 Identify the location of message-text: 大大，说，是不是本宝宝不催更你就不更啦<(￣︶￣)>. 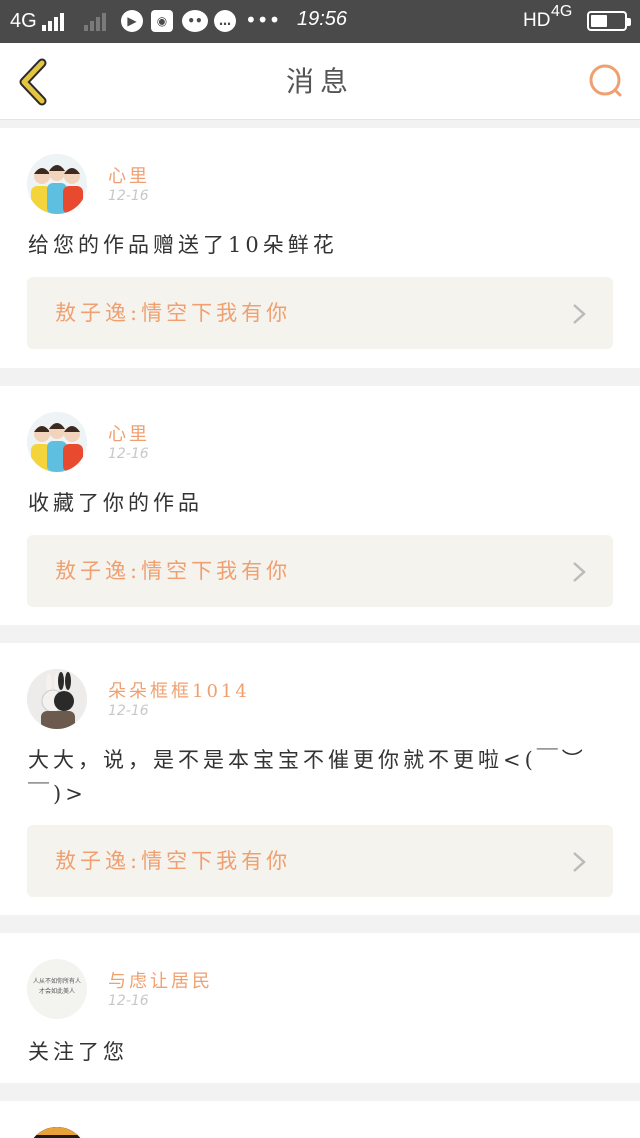
(307, 777).